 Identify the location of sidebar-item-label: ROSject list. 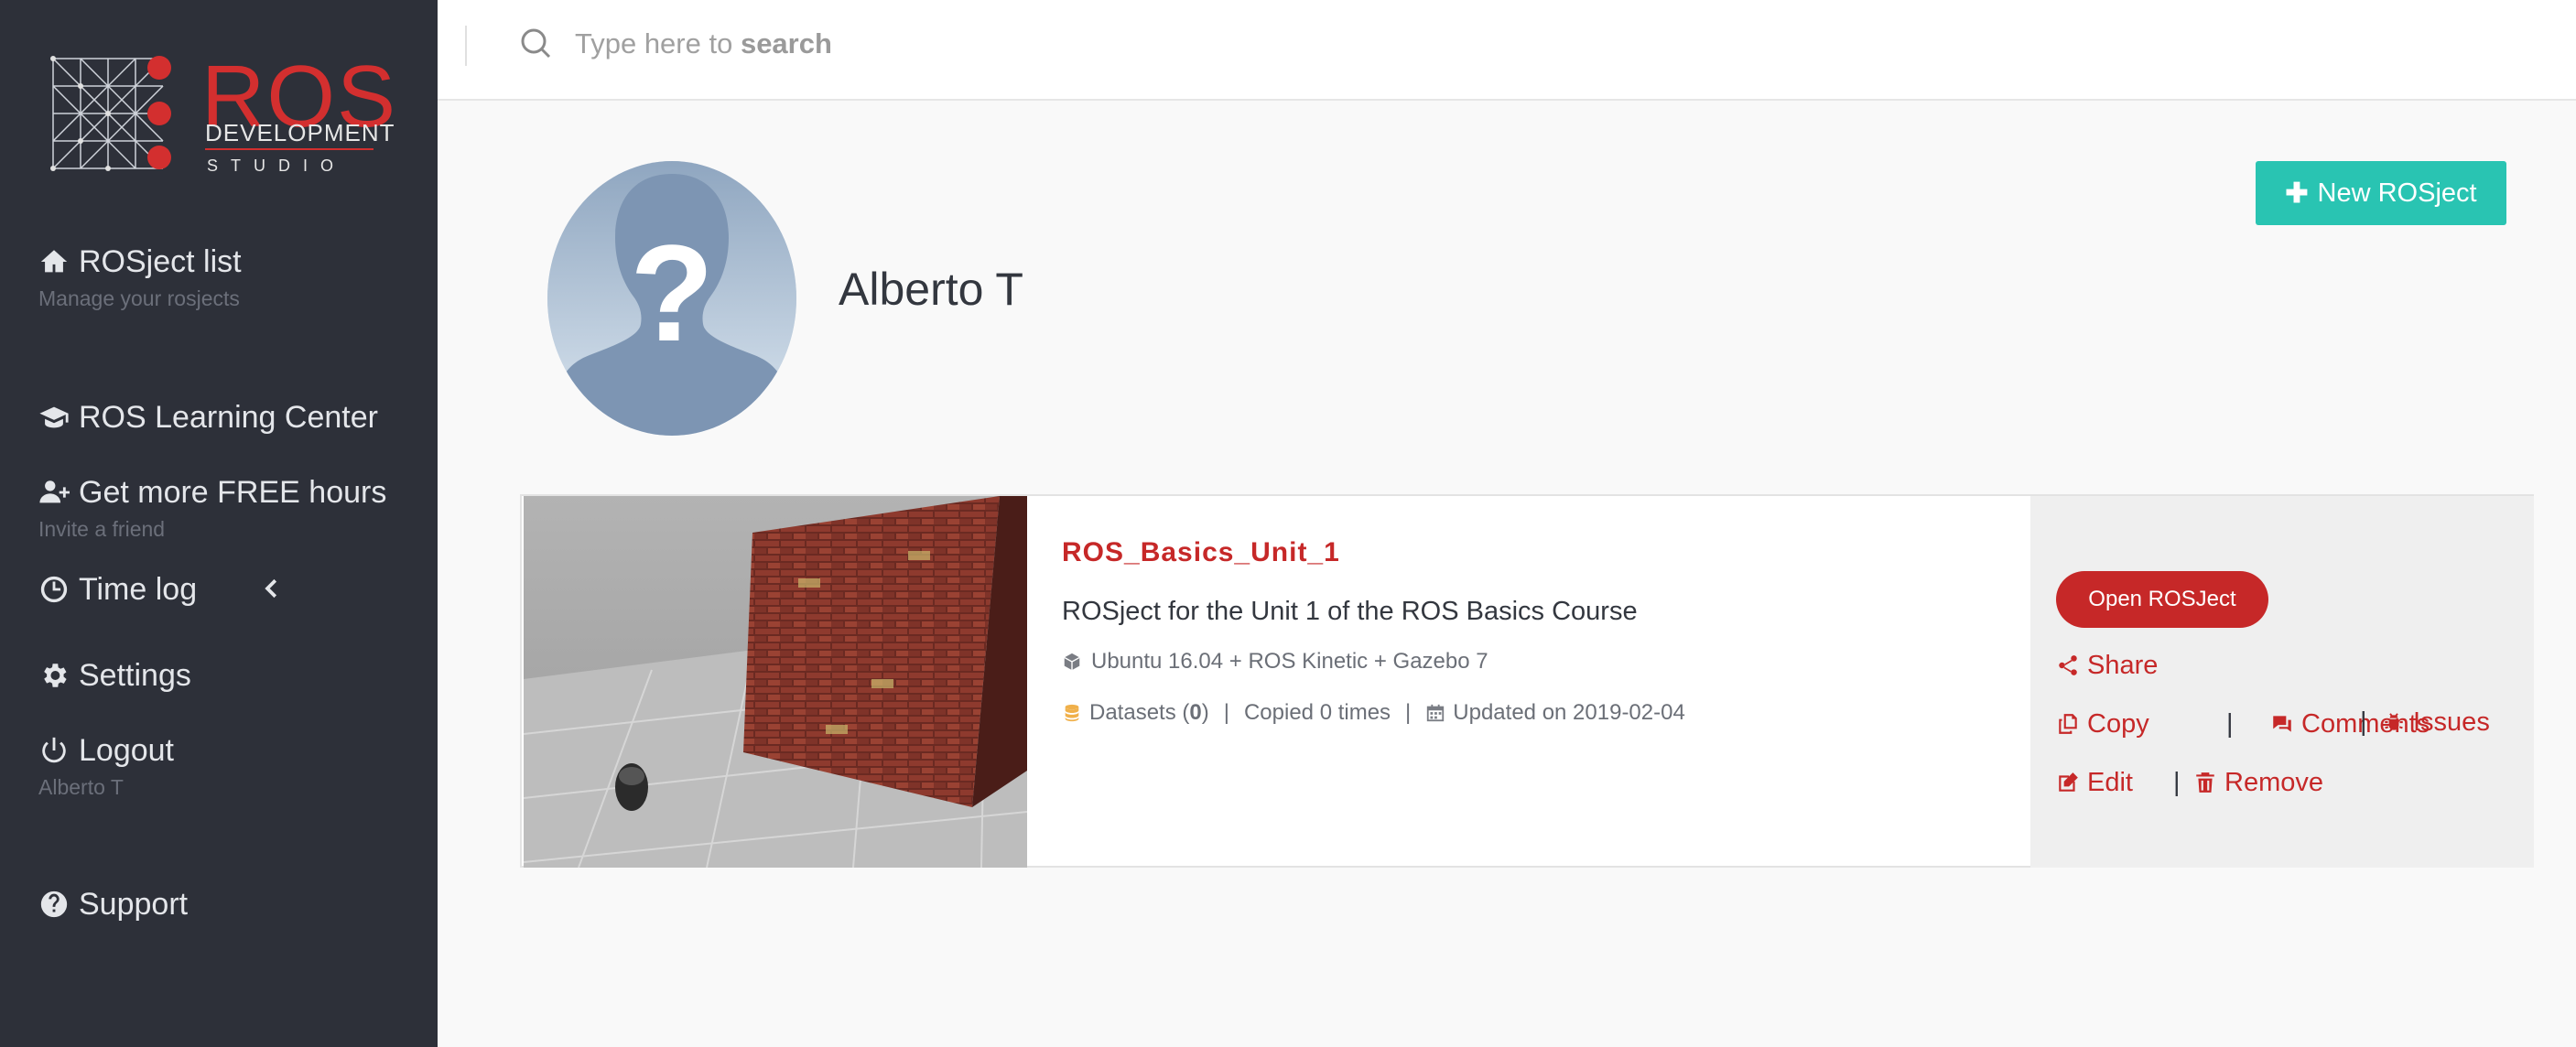
(161, 261).